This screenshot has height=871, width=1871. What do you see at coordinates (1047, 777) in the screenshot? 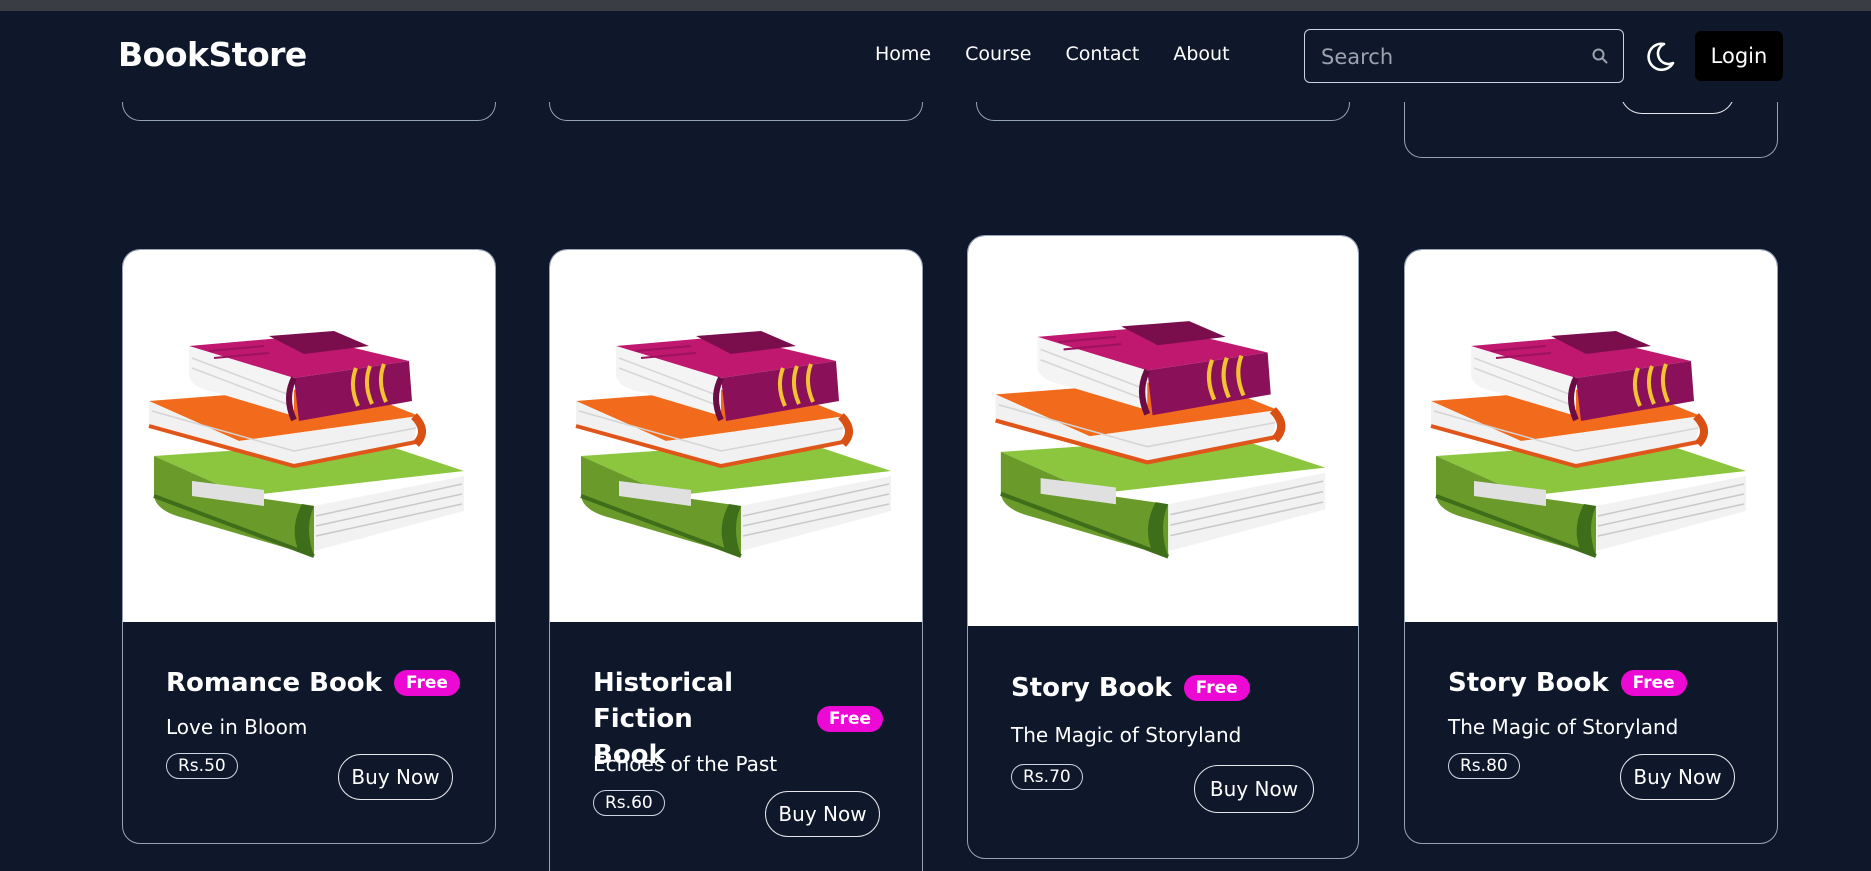
I see `price-tag: Rs.70` at bounding box center [1047, 777].